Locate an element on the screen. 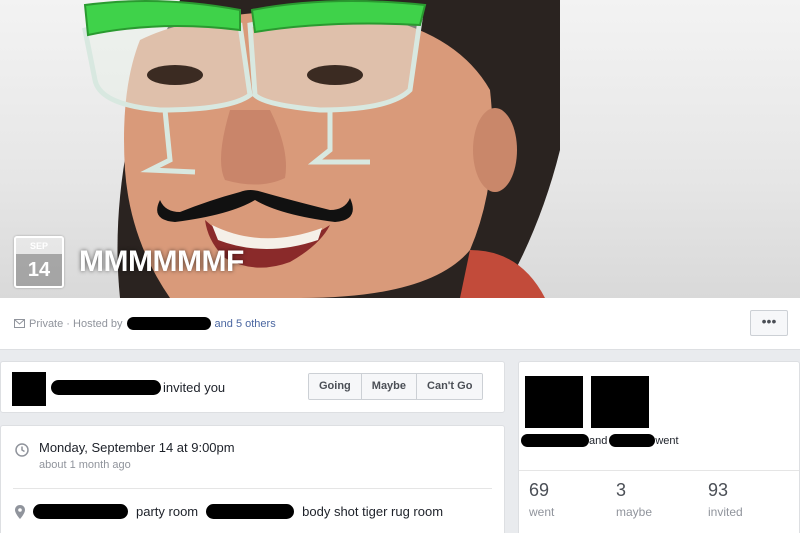 The height and width of the screenshot is (533, 800). guests-and-text: and is located at coordinates (598, 440).